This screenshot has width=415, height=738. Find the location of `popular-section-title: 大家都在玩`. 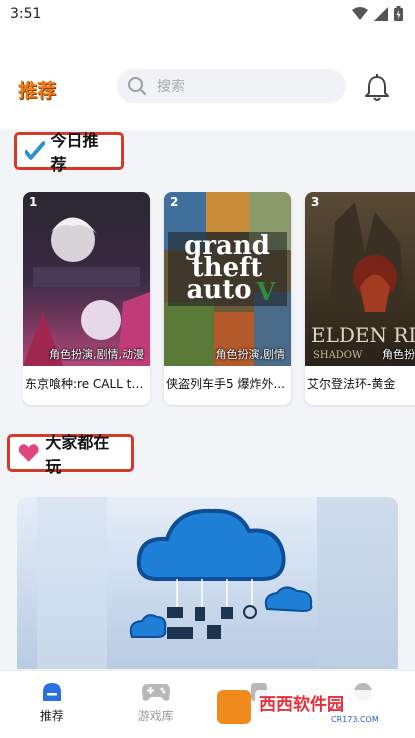

popular-section-title: 大家都在玩 is located at coordinates (70, 454).